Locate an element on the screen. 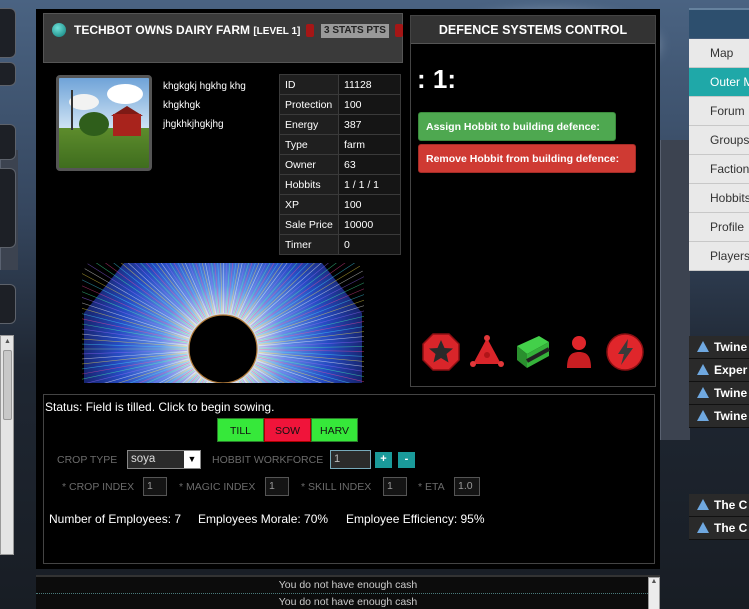 The image size is (749, 609). gem-icon is located at coordinates (59, 30).